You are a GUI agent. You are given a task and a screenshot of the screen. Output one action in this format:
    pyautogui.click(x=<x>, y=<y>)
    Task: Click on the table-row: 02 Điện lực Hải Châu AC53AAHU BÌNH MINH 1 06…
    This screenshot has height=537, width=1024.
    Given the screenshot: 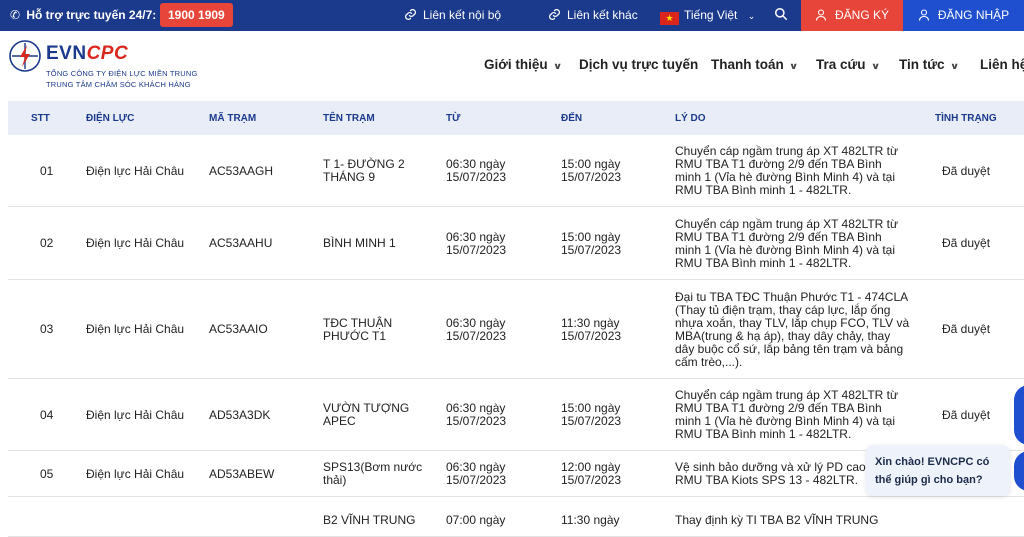 What is the action you would take?
    pyautogui.click(x=516, y=243)
    